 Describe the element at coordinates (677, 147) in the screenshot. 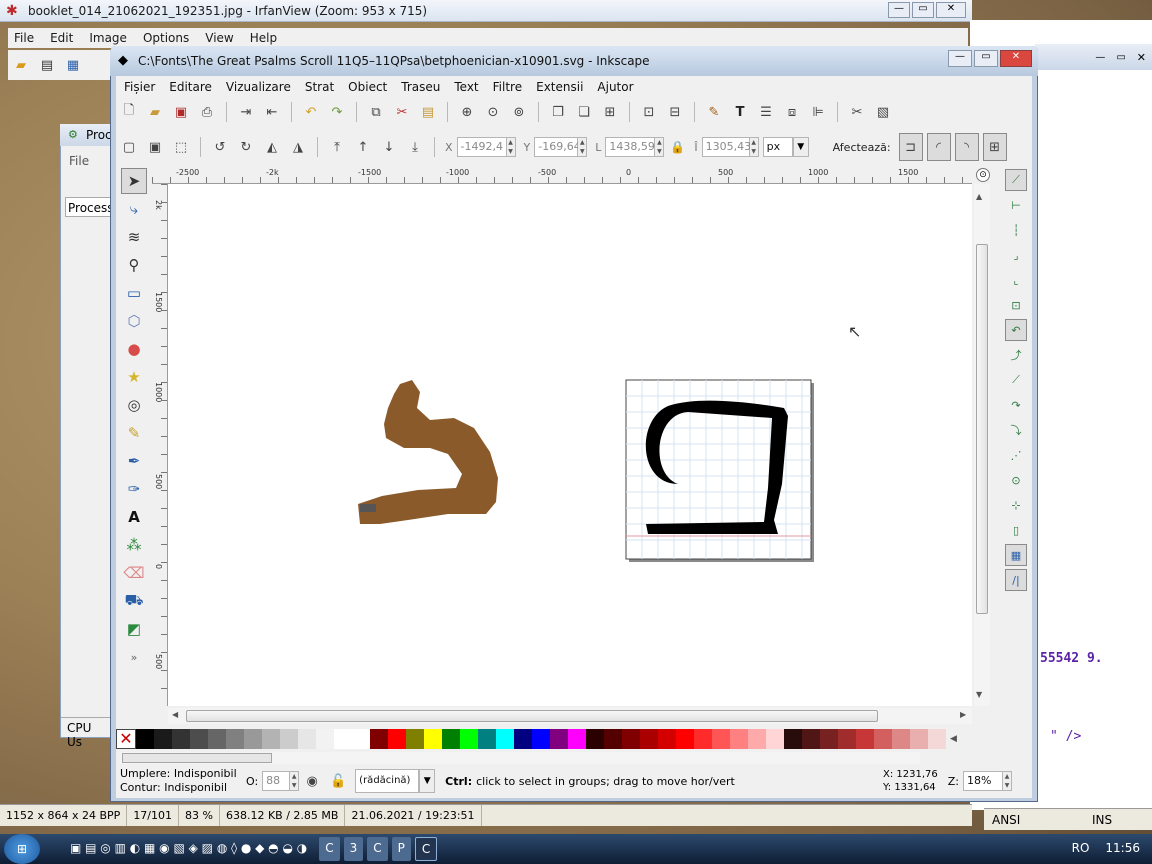

I see `lock-icon: 🔒` at that location.